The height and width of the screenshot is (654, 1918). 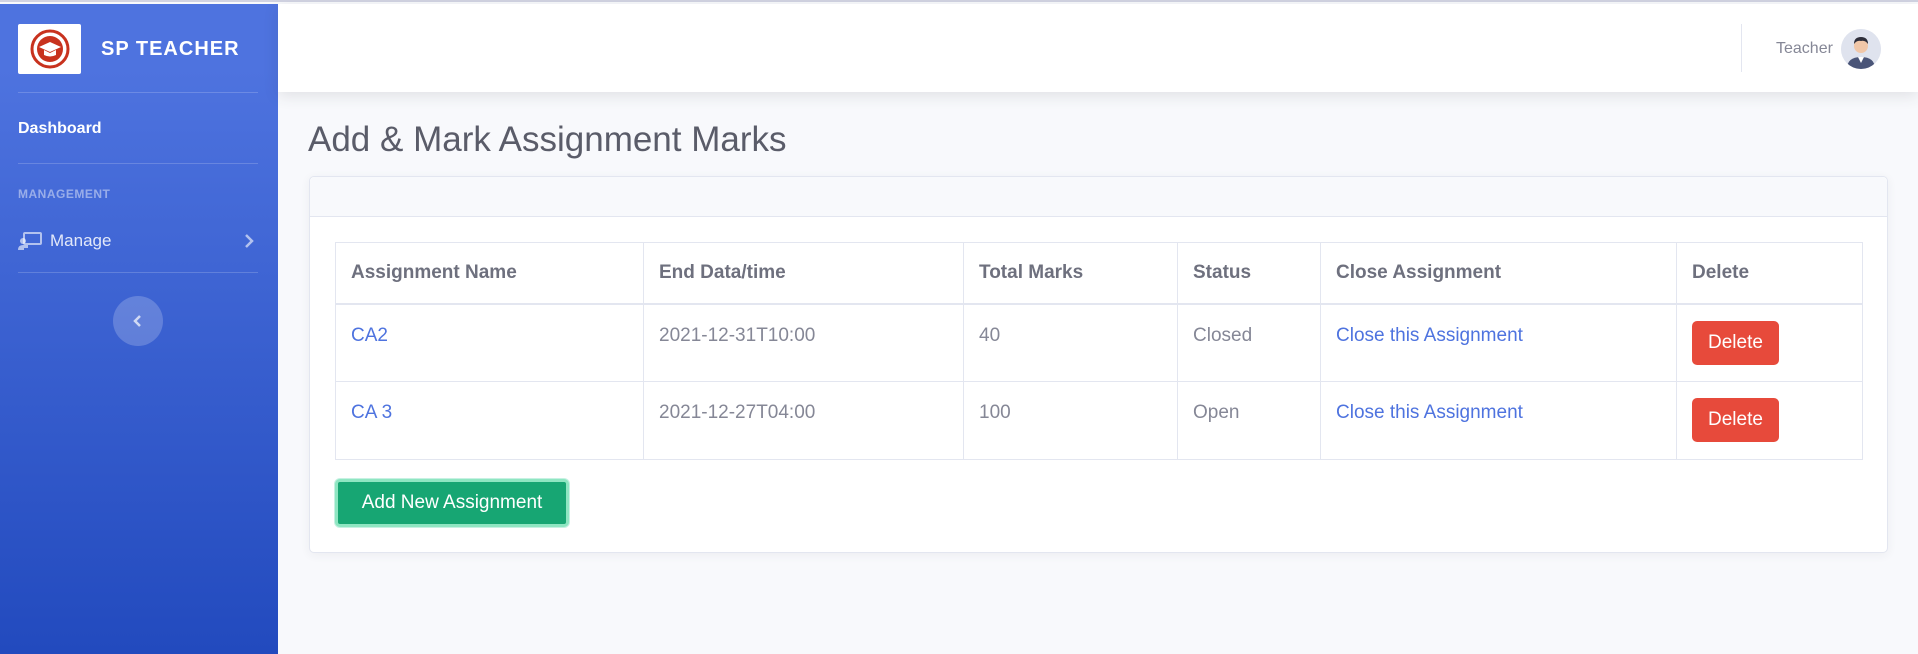 What do you see at coordinates (64, 194) in the screenshot?
I see `sidebar-heading: MANAGEMENT` at bounding box center [64, 194].